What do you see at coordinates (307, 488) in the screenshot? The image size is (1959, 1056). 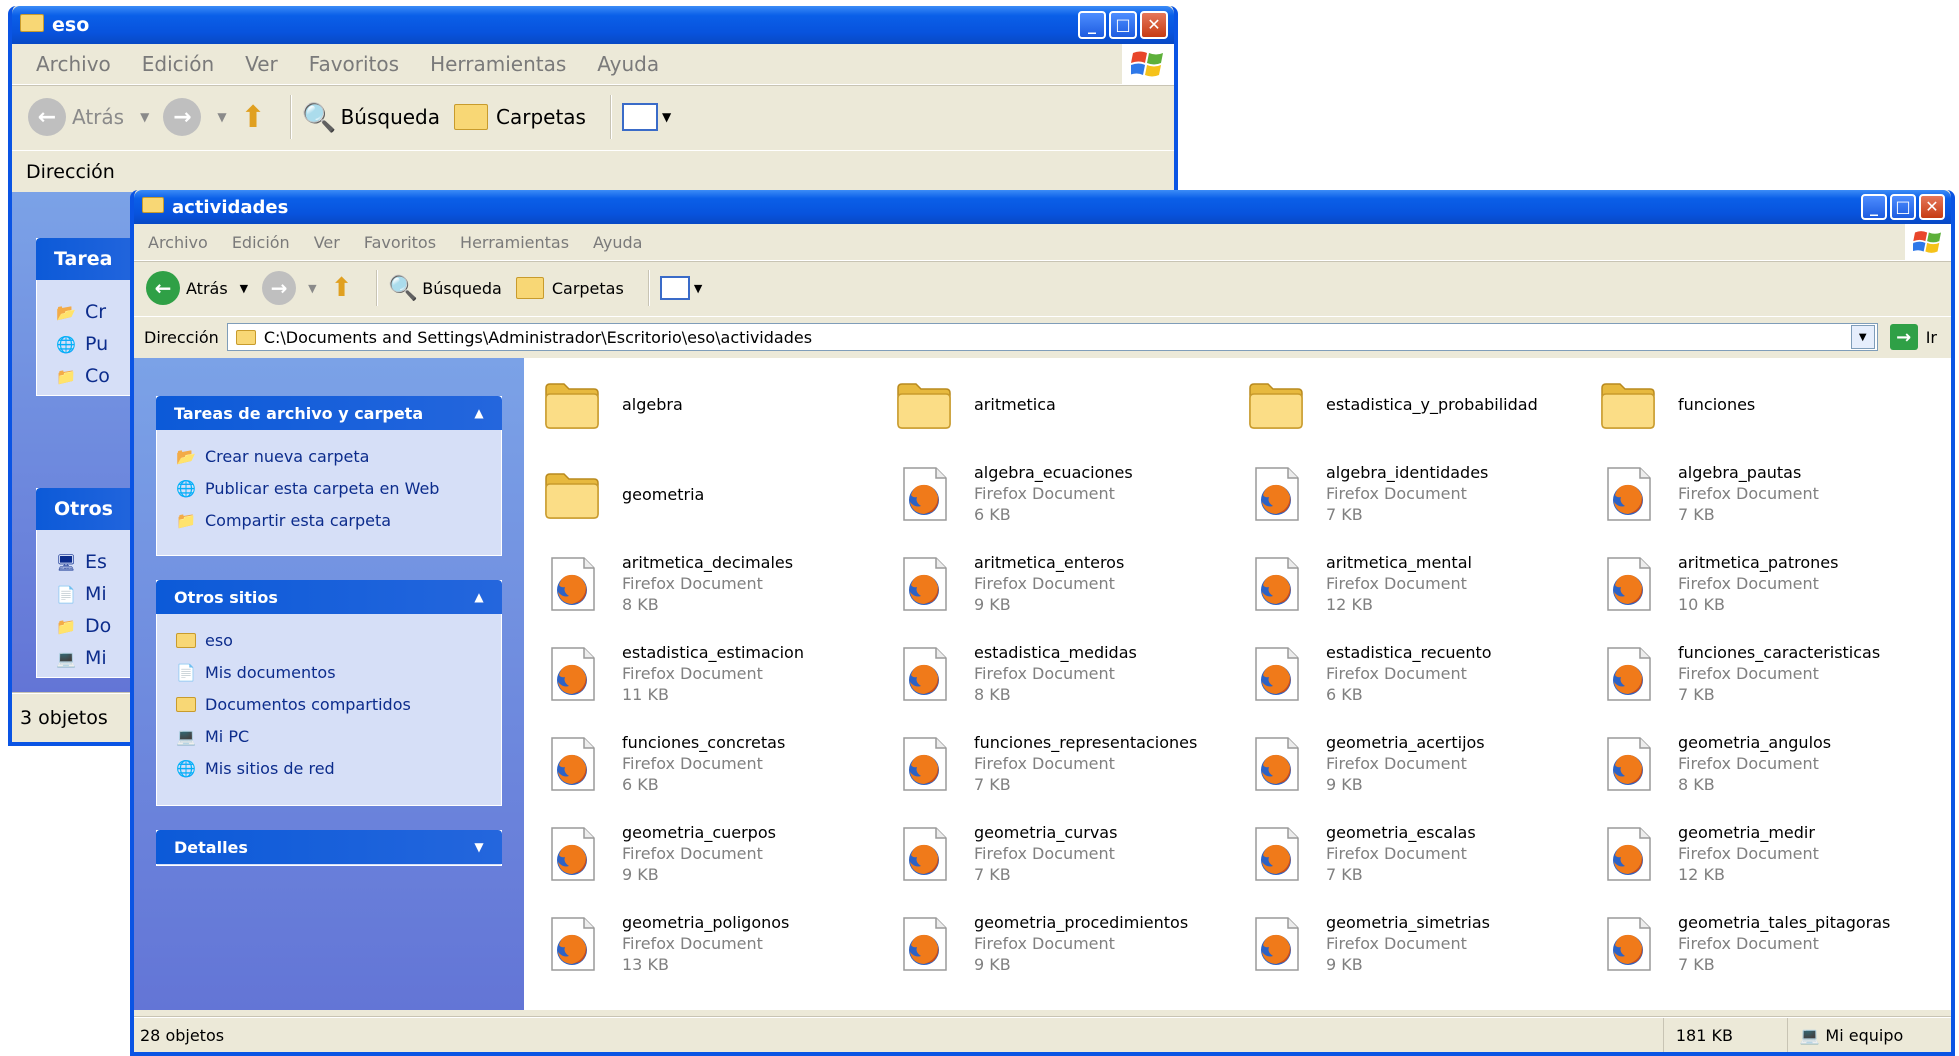 I see `task-publish-web: 🌐 Publicar esta carpeta en Web` at bounding box center [307, 488].